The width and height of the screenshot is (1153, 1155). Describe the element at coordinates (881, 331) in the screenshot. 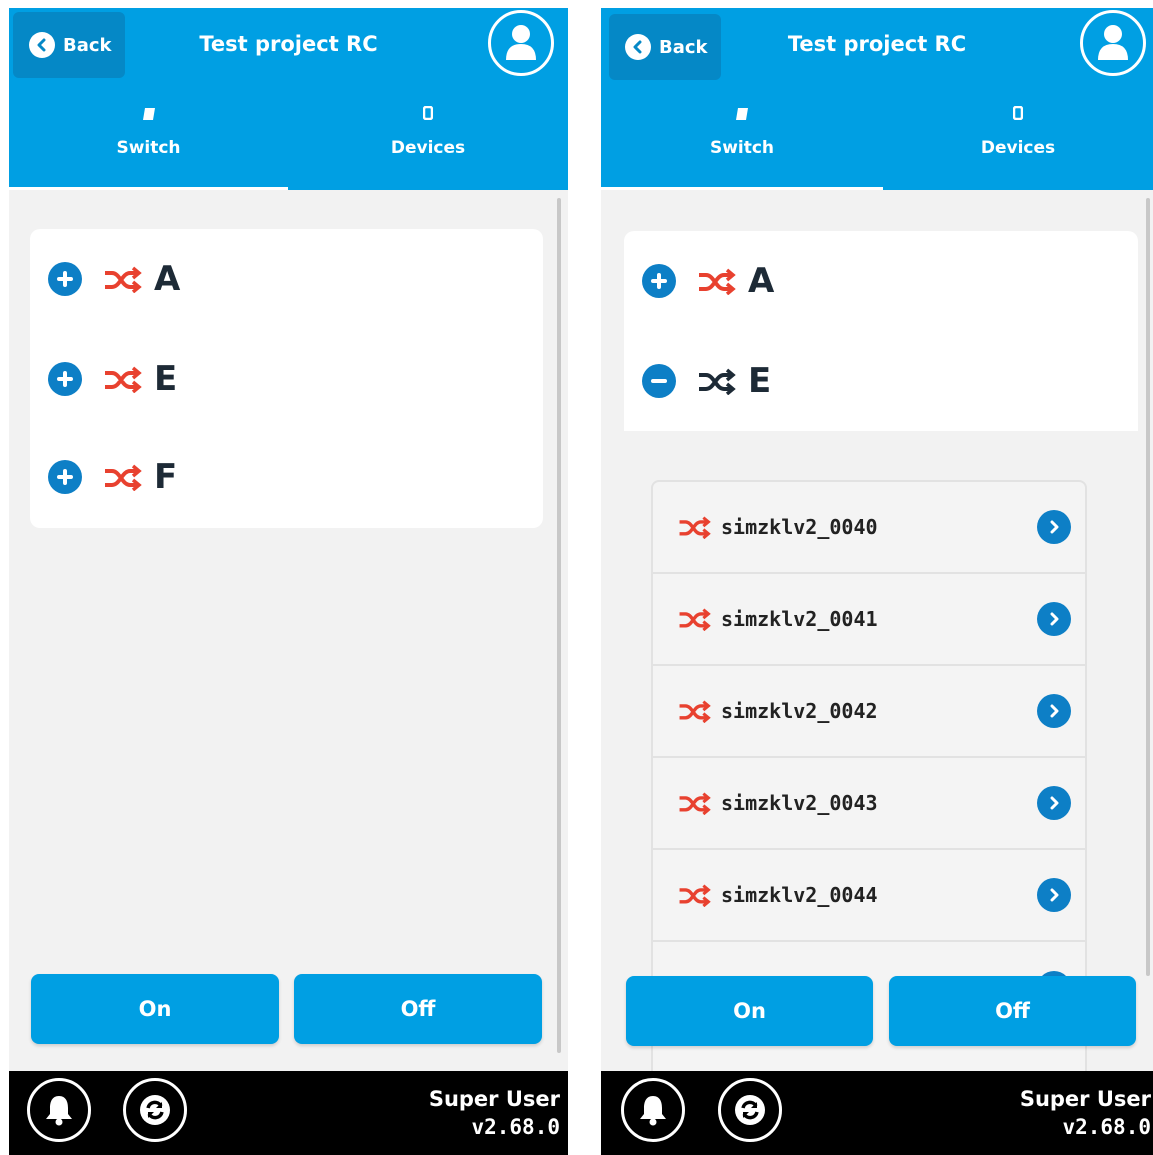

I see `group-list: A E` at that location.